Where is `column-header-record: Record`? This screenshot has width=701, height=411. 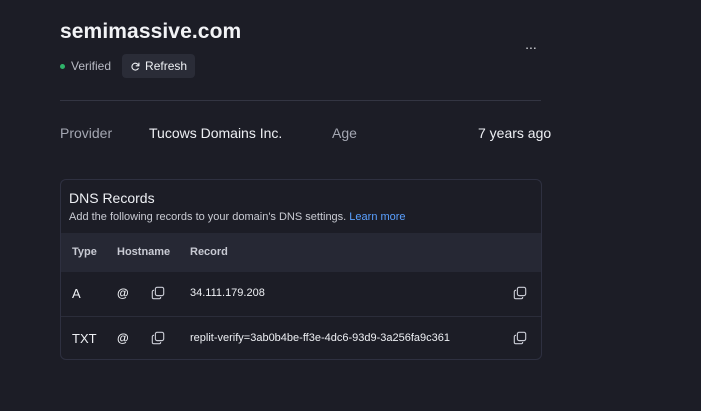
column-header-record: Record is located at coordinates (209, 252).